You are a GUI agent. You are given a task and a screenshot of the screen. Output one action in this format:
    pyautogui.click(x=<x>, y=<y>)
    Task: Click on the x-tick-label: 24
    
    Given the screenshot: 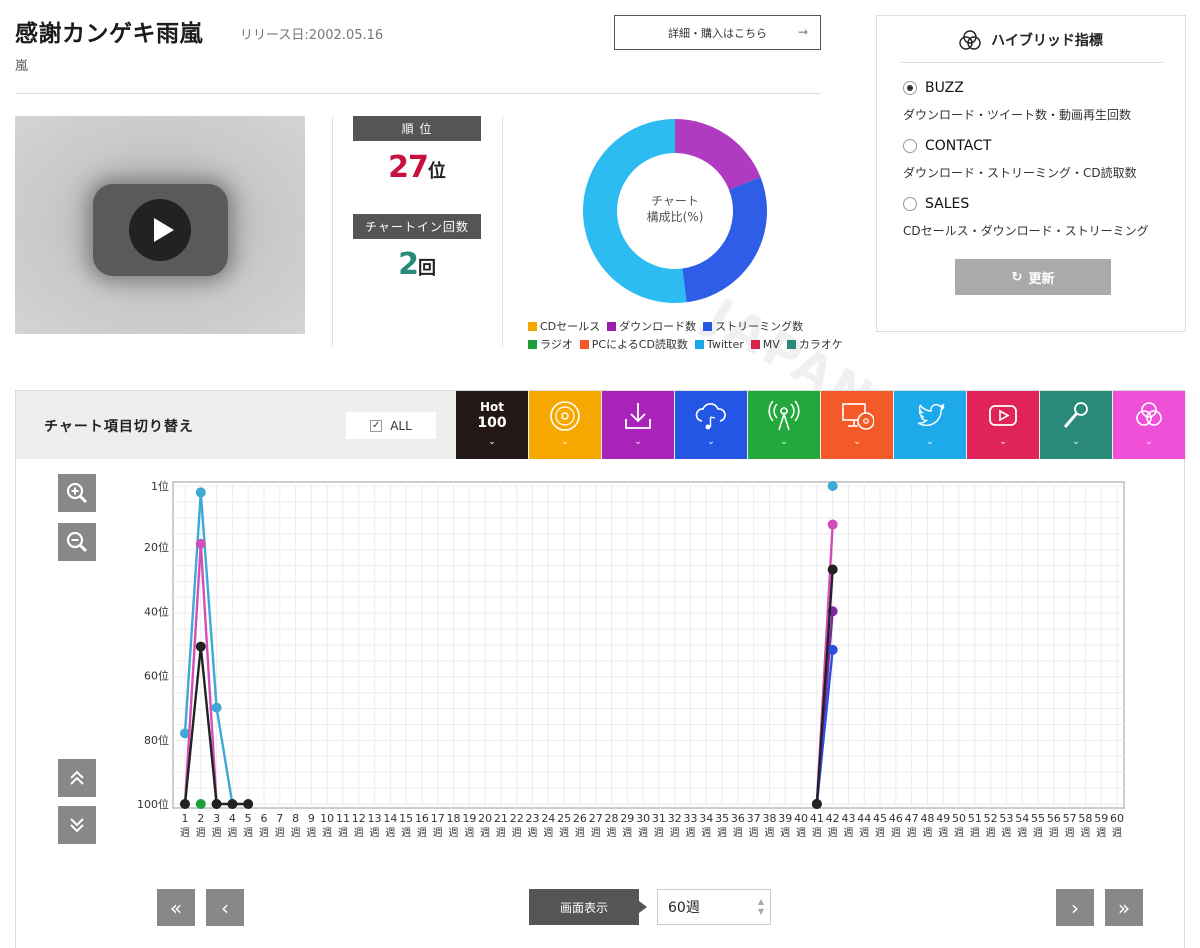 What is the action you would take?
    pyautogui.click(x=548, y=818)
    